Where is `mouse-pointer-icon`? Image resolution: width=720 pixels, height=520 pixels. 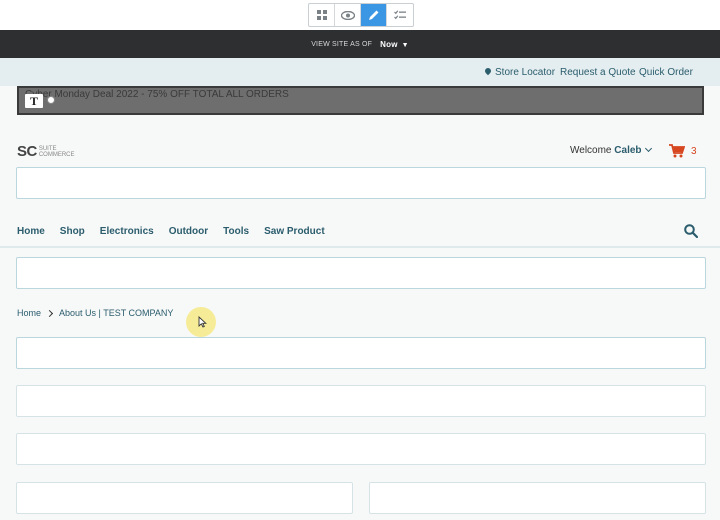
mouse-pointer-icon is located at coordinates (202, 322).